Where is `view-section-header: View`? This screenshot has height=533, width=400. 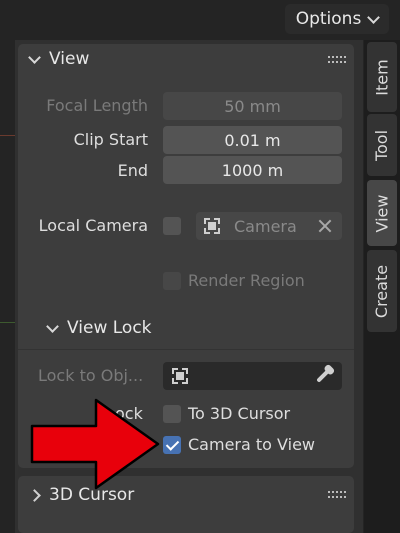 view-section-header: View is located at coordinates (59, 59).